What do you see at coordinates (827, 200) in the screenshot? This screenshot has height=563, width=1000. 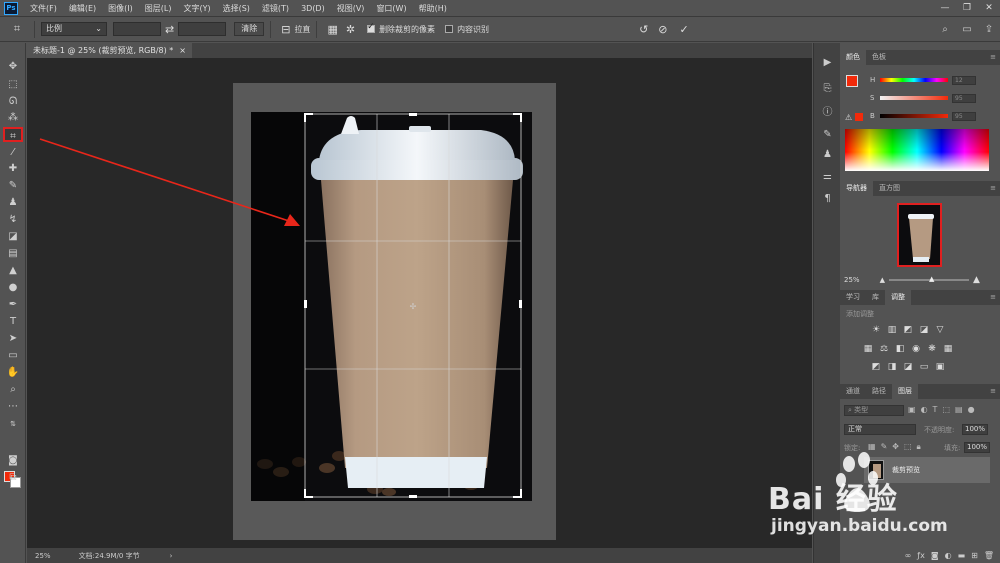 I see `character-icon: ¶` at bounding box center [827, 200].